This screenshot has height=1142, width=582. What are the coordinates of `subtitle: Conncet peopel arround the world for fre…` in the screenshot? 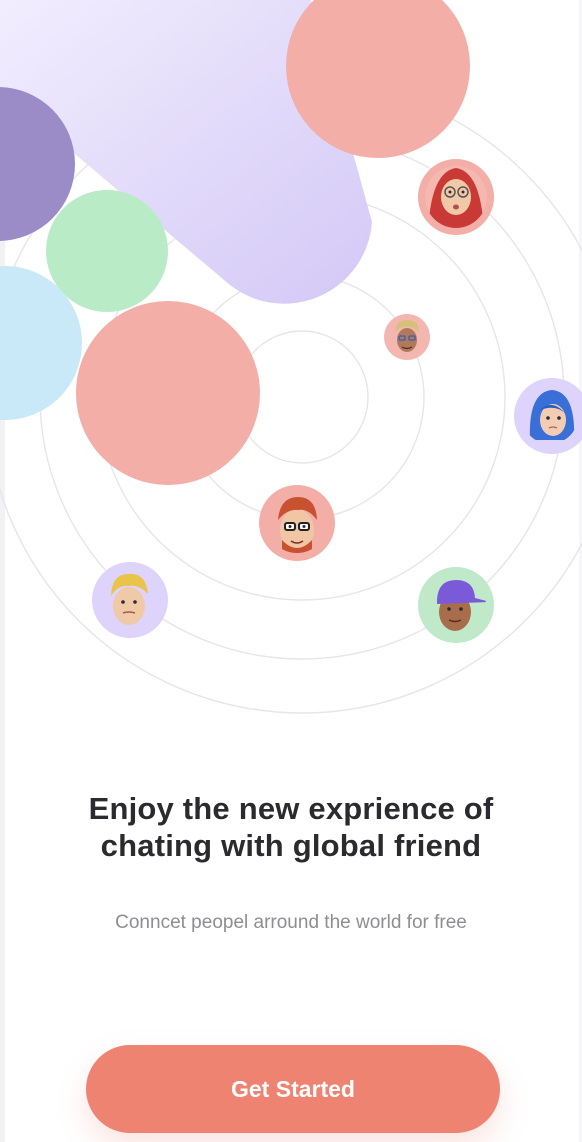 It's located at (291, 922).